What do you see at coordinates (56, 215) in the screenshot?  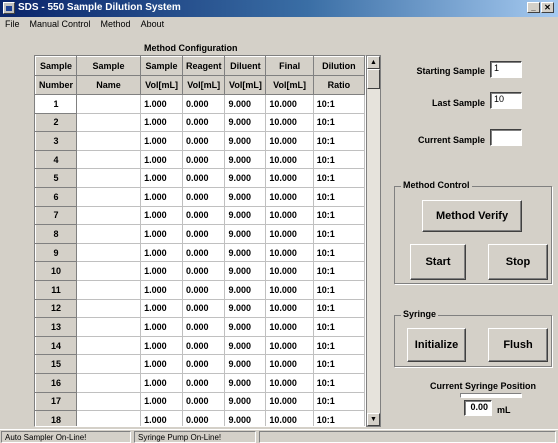 I see `row-number: 7` at bounding box center [56, 215].